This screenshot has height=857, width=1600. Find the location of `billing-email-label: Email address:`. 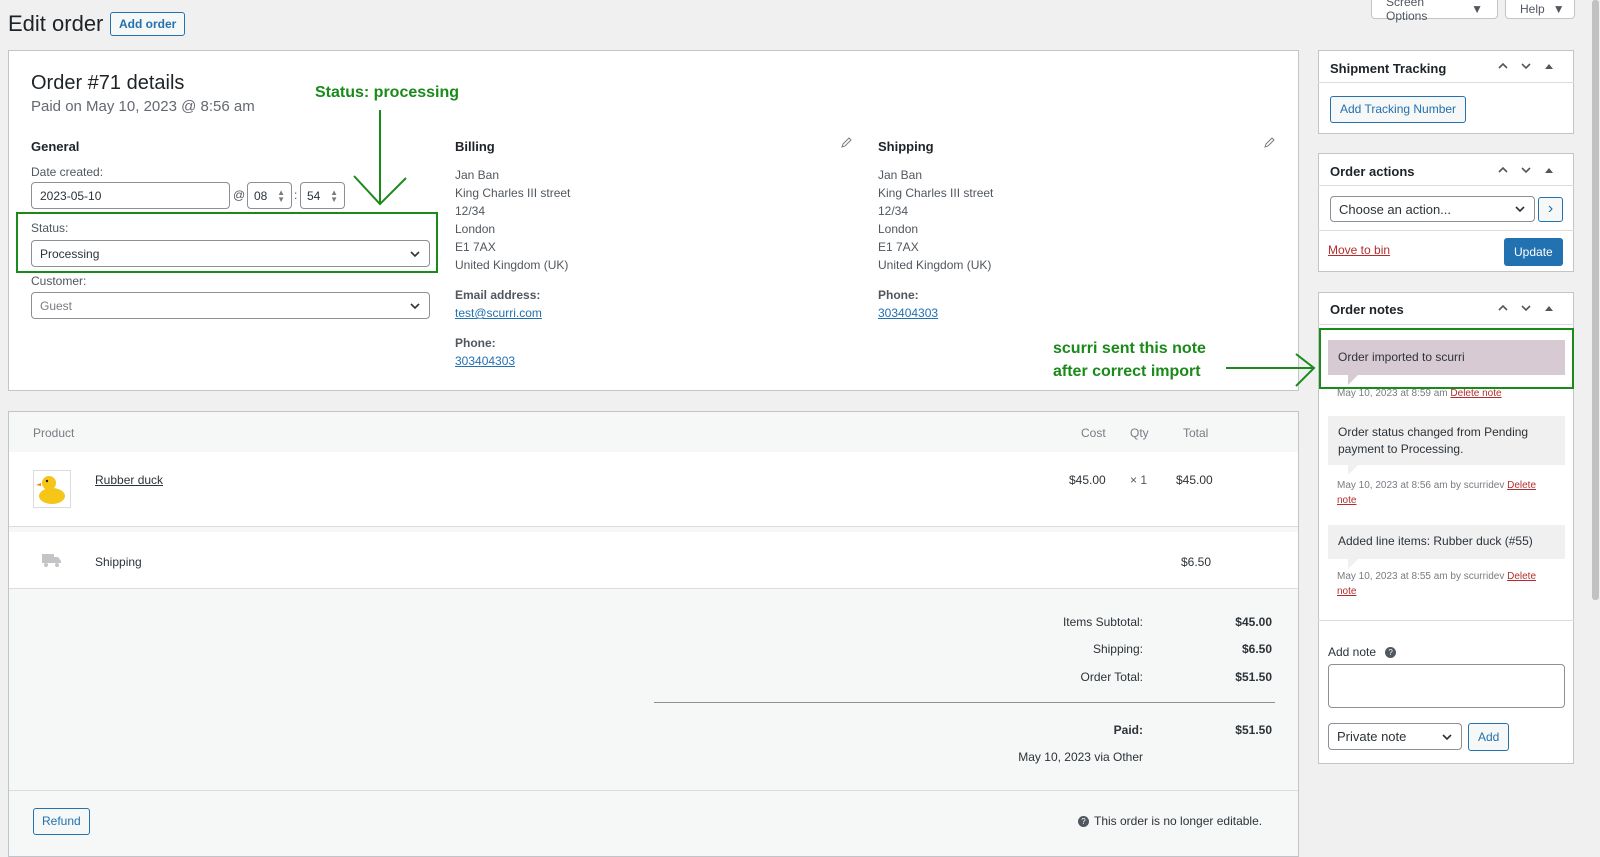

billing-email-label: Email address: is located at coordinates (498, 295).